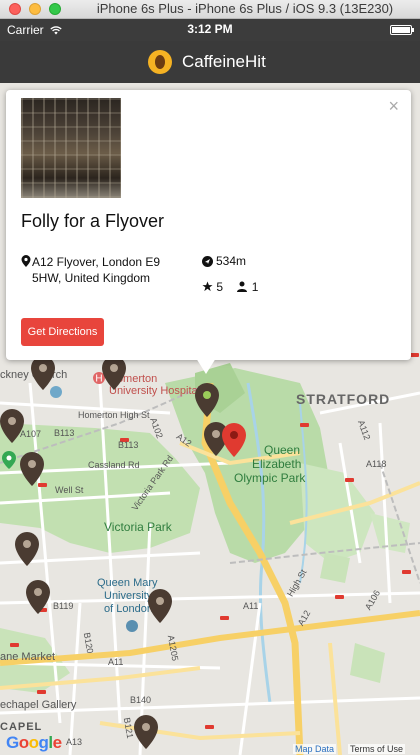  What do you see at coordinates (69, 490) in the screenshot?
I see `map-label-well-st: Well St` at bounding box center [69, 490].